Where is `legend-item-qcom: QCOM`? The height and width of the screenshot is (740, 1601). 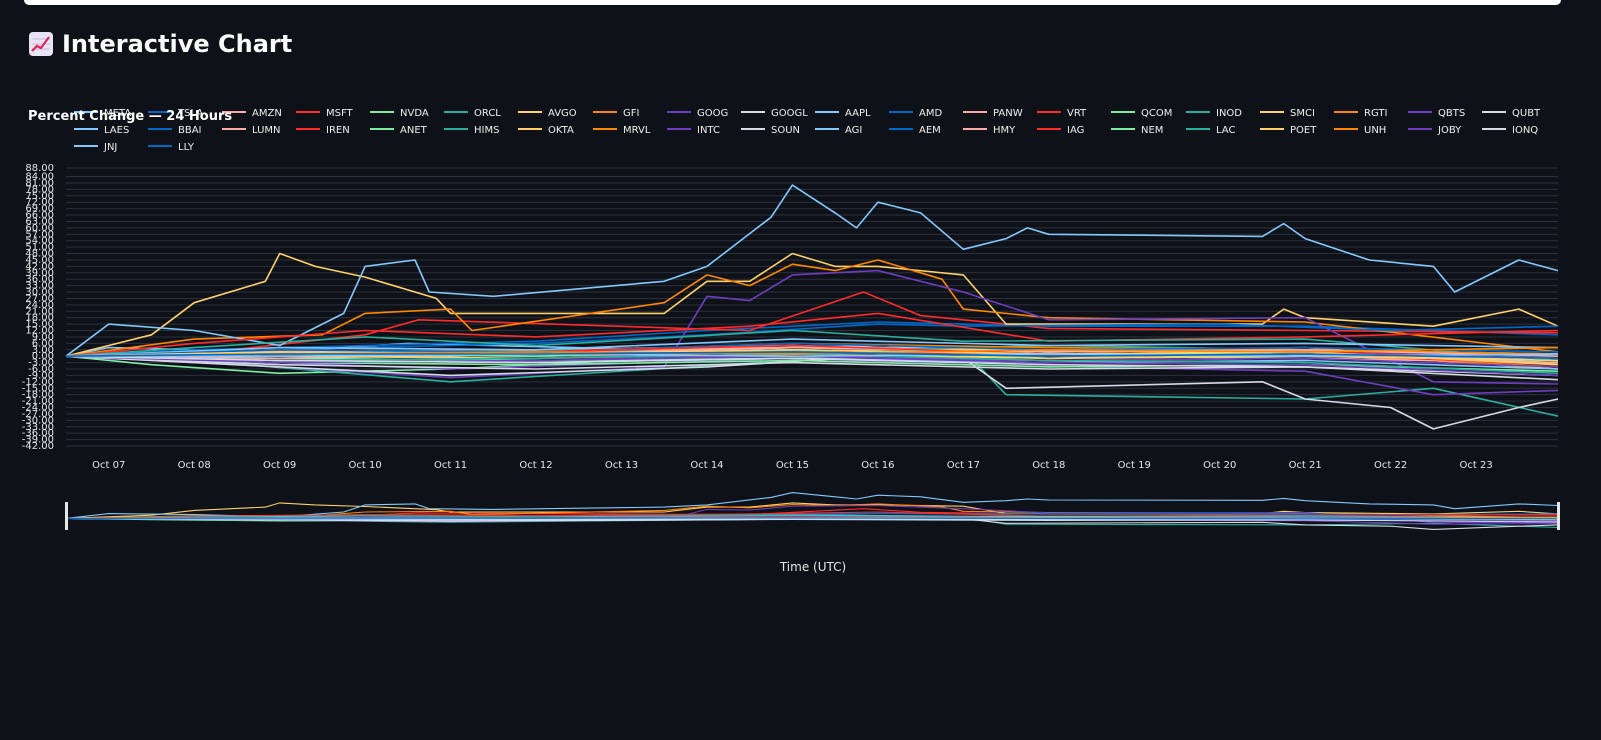 legend-item-qcom: QCOM is located at coordinates (1141, 113).